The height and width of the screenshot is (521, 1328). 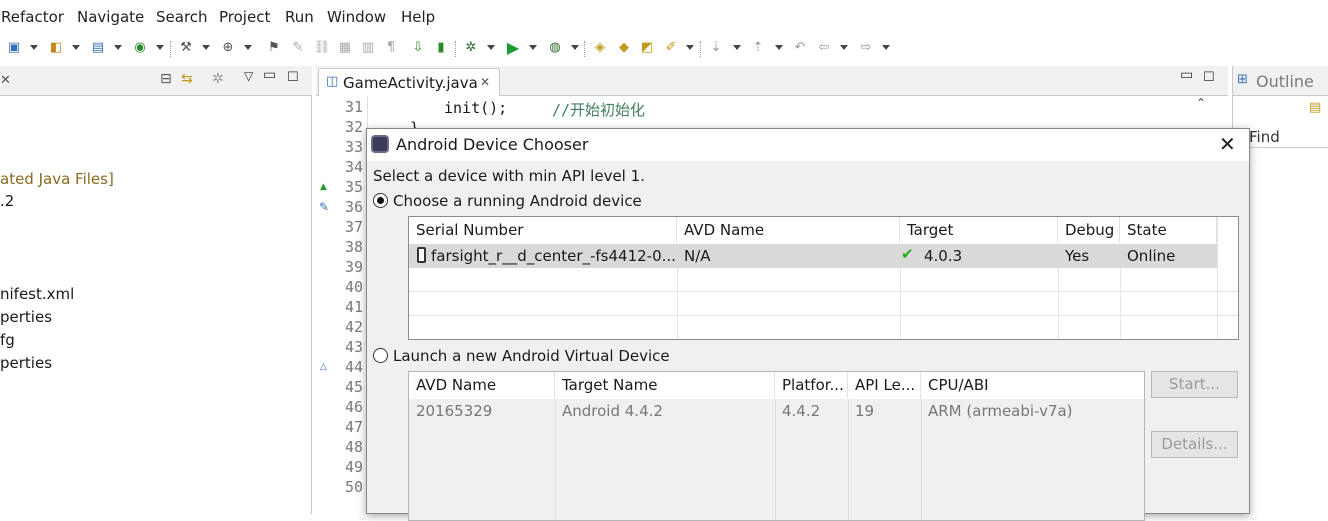 What do you see at coordinates (824, 48) in the screenshot?
I see `back-arrow-icon: ⇦` at bounding box center [824, 48].